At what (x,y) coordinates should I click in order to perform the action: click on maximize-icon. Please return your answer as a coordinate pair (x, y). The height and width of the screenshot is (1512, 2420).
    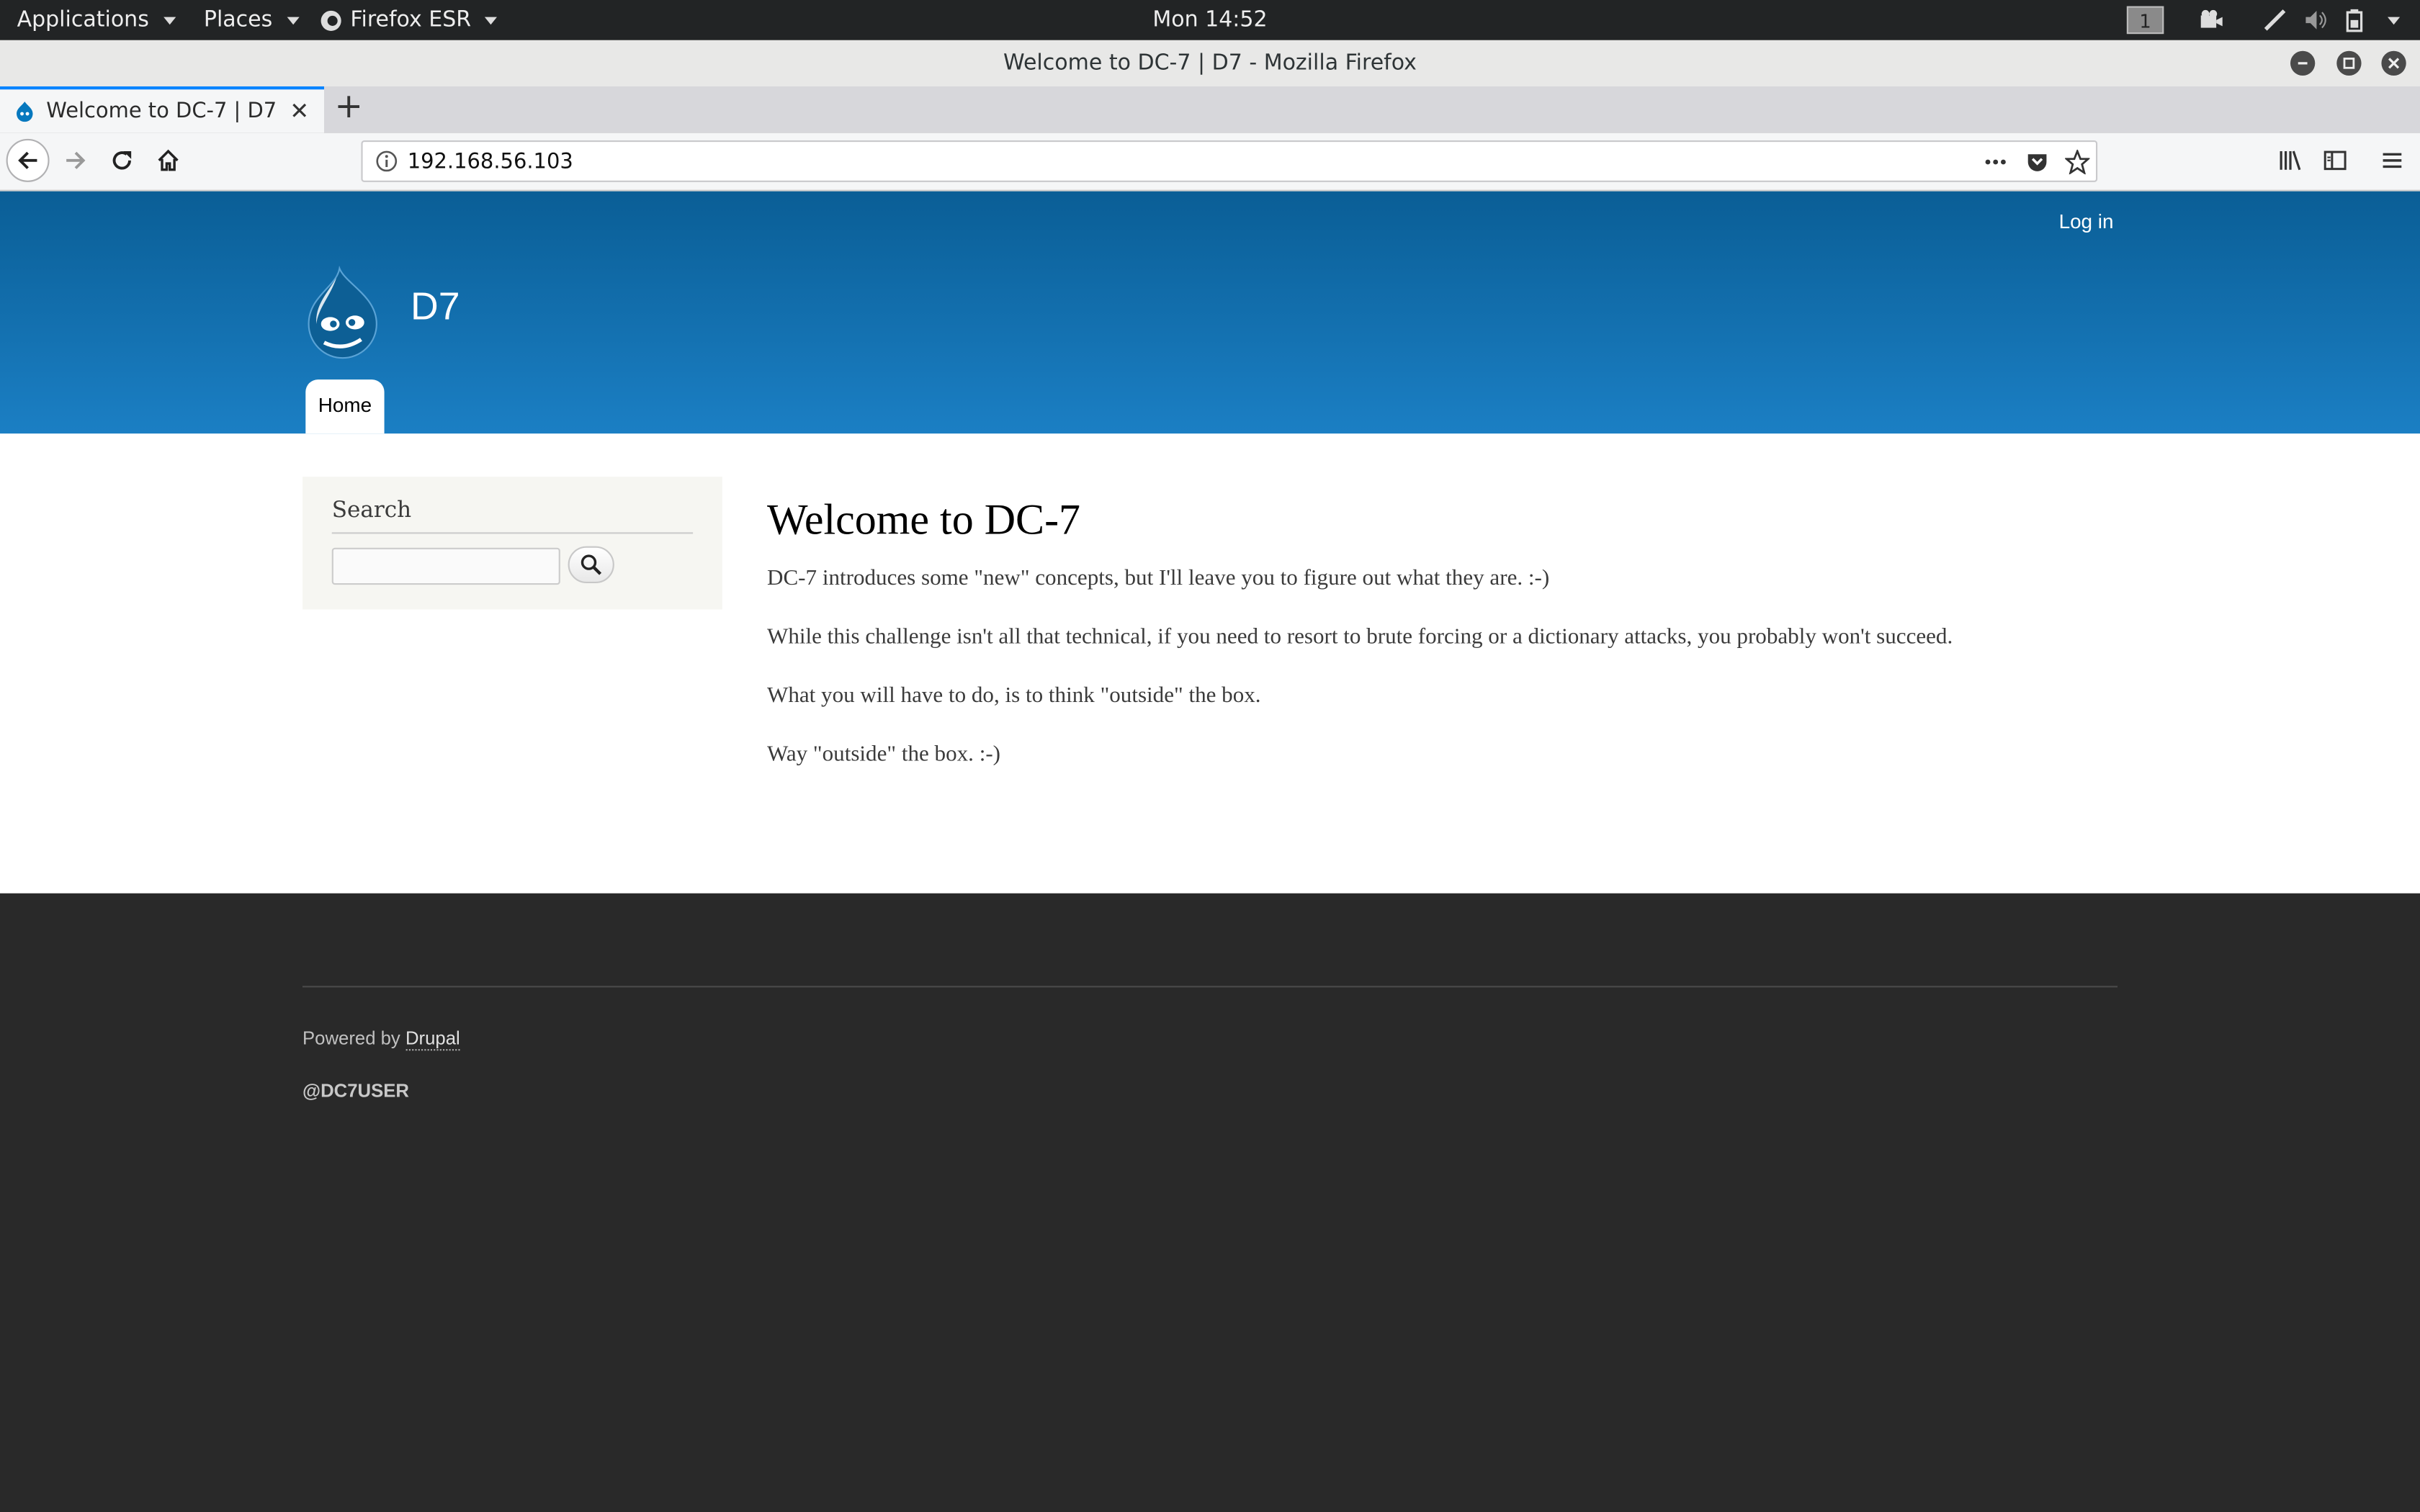
    Looking at the image, I should click on (2349, 63).